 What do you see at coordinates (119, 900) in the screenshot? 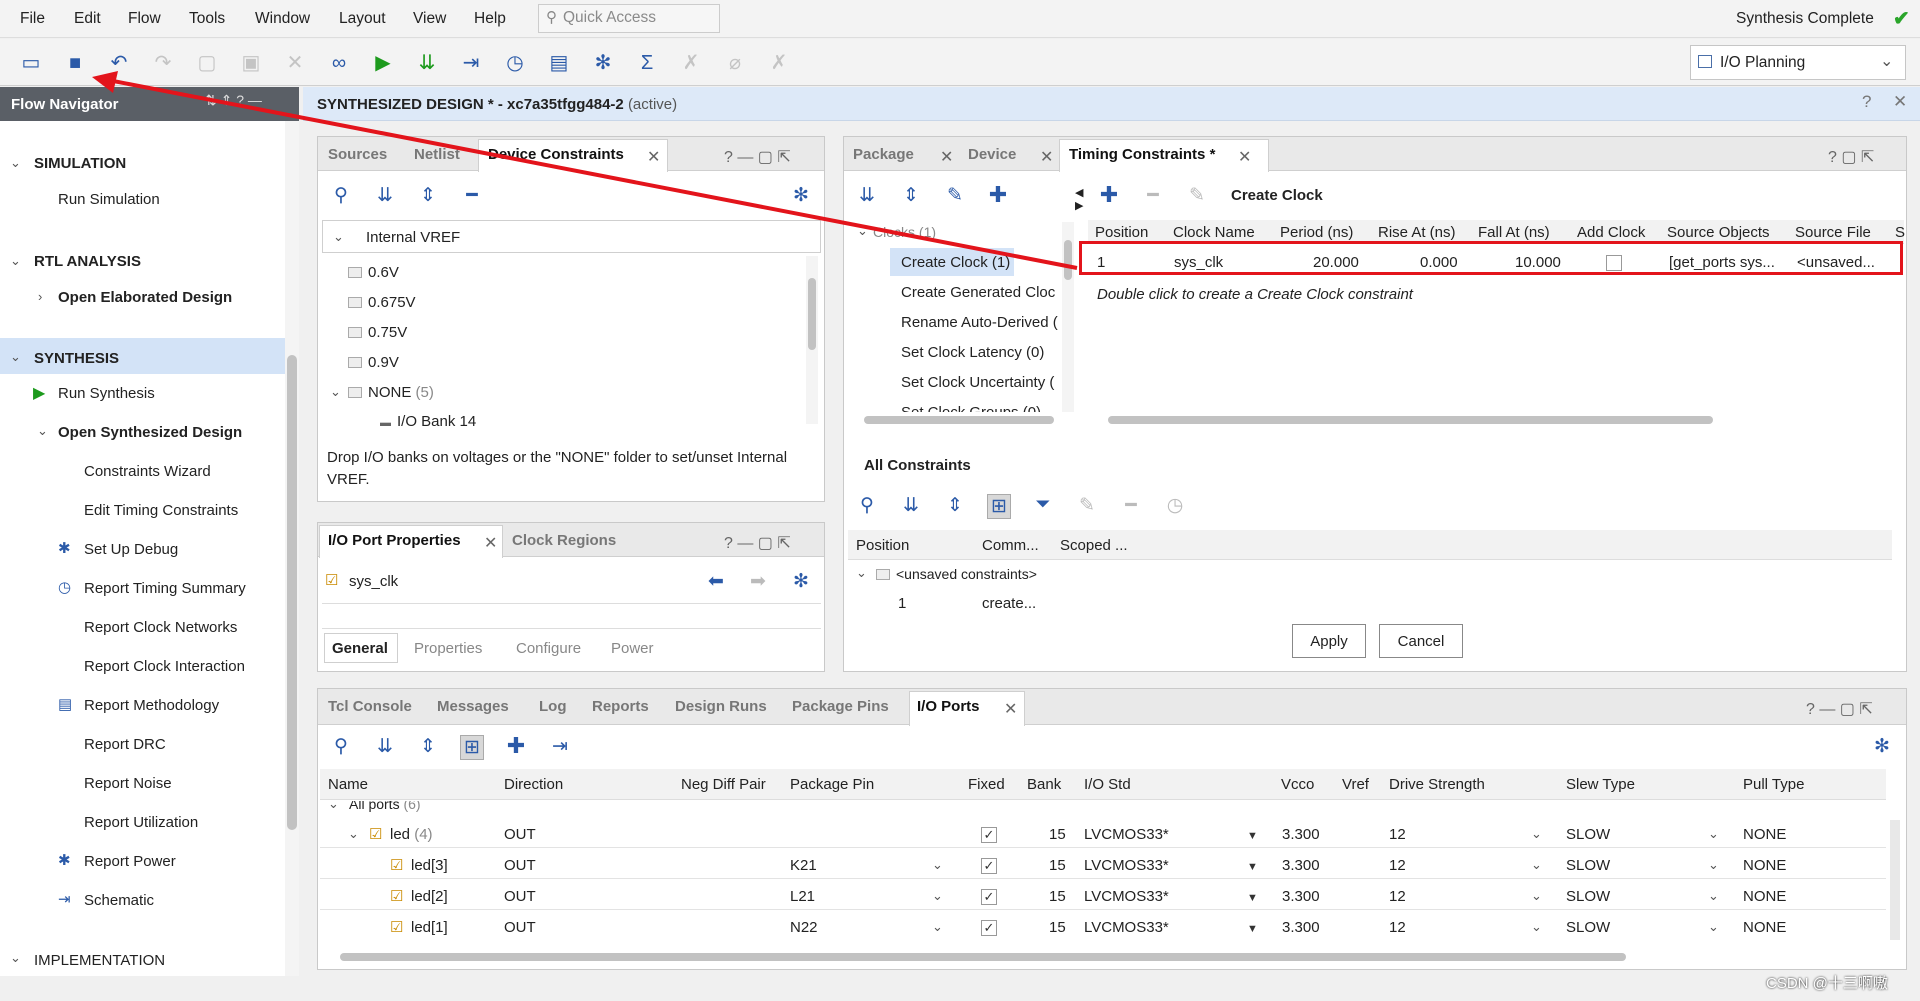
I see `nav-schematic: Schematic` at bounding box center [119, 900].